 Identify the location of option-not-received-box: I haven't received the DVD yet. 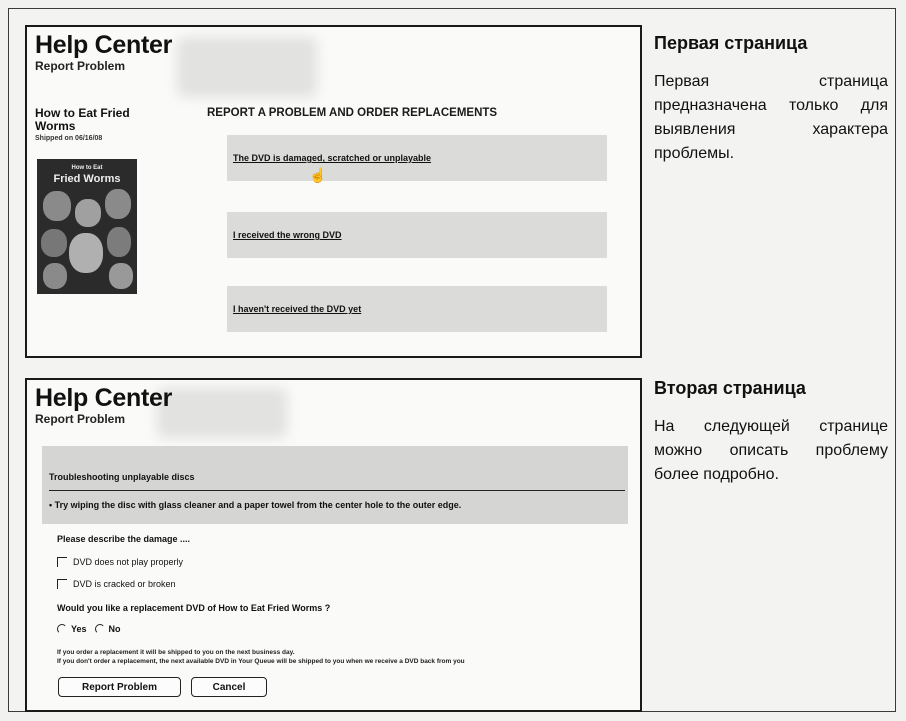
(417, 309).